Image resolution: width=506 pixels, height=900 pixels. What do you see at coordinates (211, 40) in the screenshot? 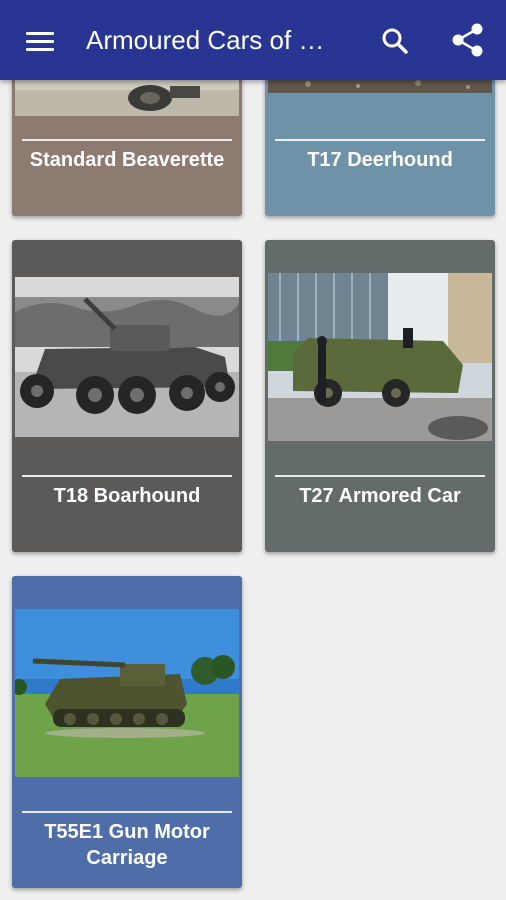
I see `page-title: Armoured Cars of World War II` at bounding box center [211, 40].